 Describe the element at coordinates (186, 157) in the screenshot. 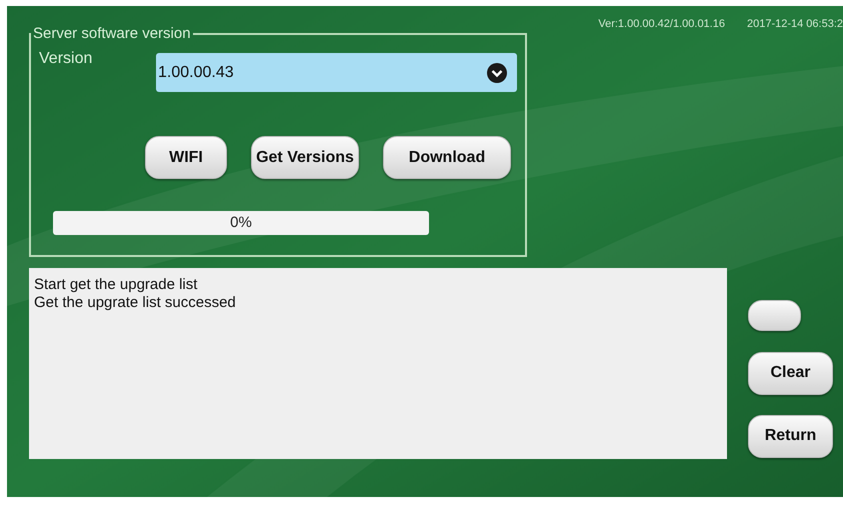

I see `action-button: WIFI` at that location.